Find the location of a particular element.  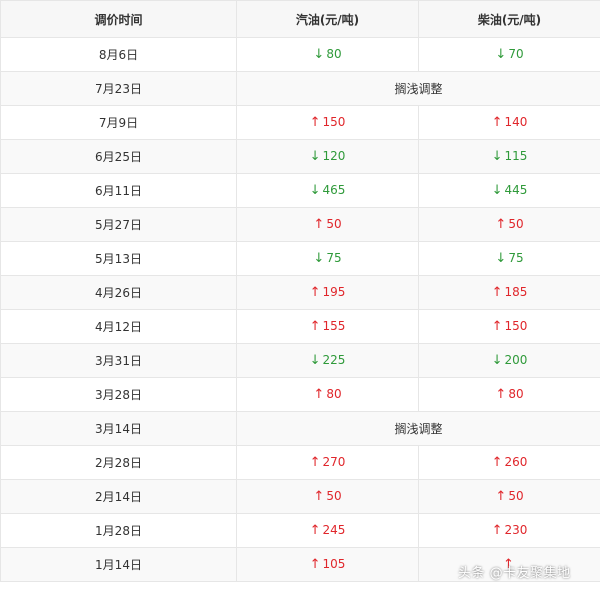

gasoline-change-cell: ↑ 105 is located at coordinates (327, 564).